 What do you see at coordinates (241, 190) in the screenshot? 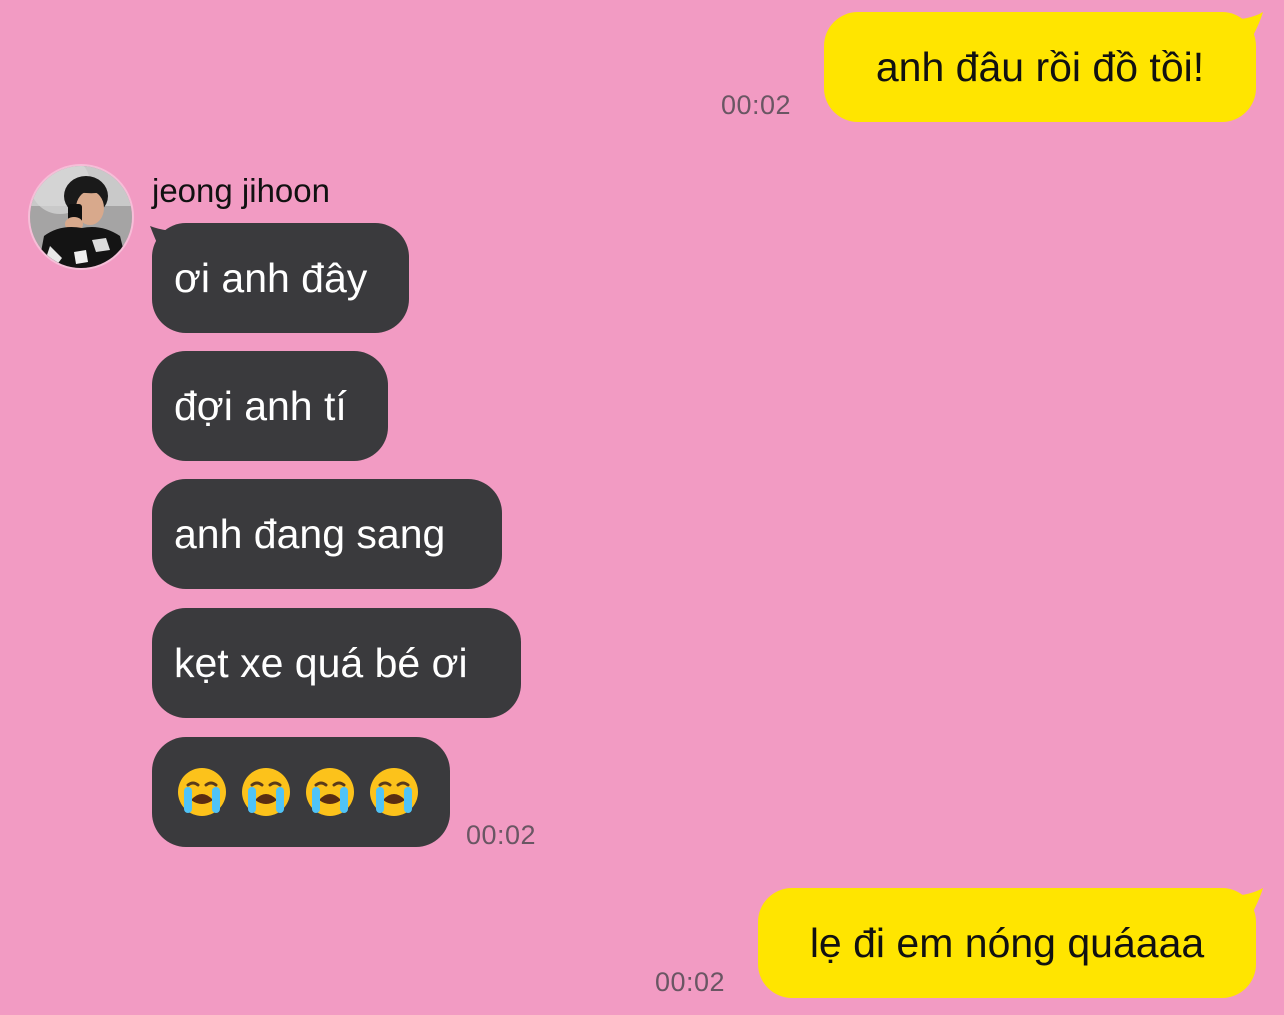
I see `sender-name: jeong jihoon` at bounding box center [241, 190].